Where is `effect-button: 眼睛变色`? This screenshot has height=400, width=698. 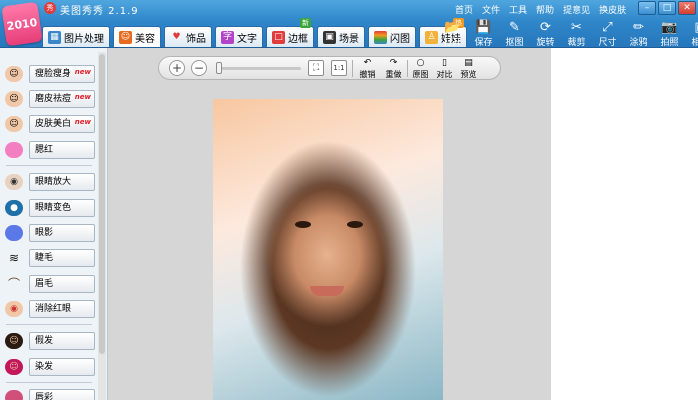 effect-button: 眼睛变色 is located at coordinates (62, 208).